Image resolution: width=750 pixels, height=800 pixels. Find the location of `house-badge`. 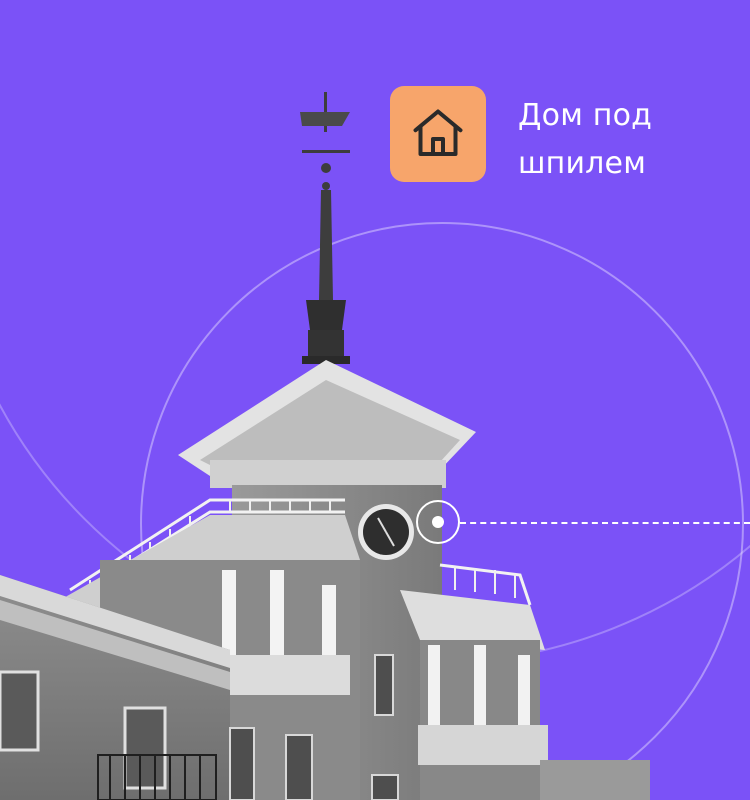

house-badge is located at coordinates (438, 134).